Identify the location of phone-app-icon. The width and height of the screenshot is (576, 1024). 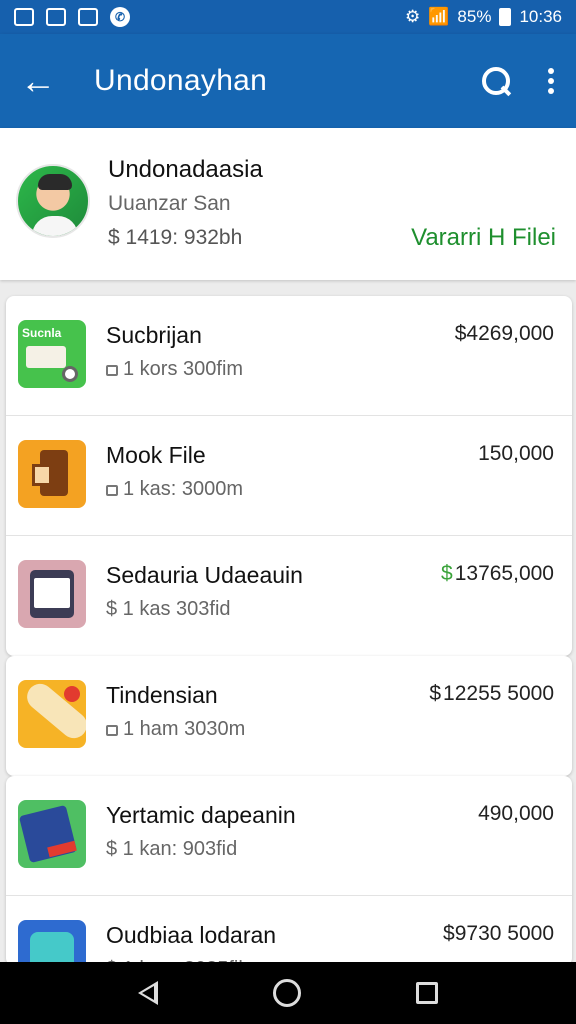
(52, 943).